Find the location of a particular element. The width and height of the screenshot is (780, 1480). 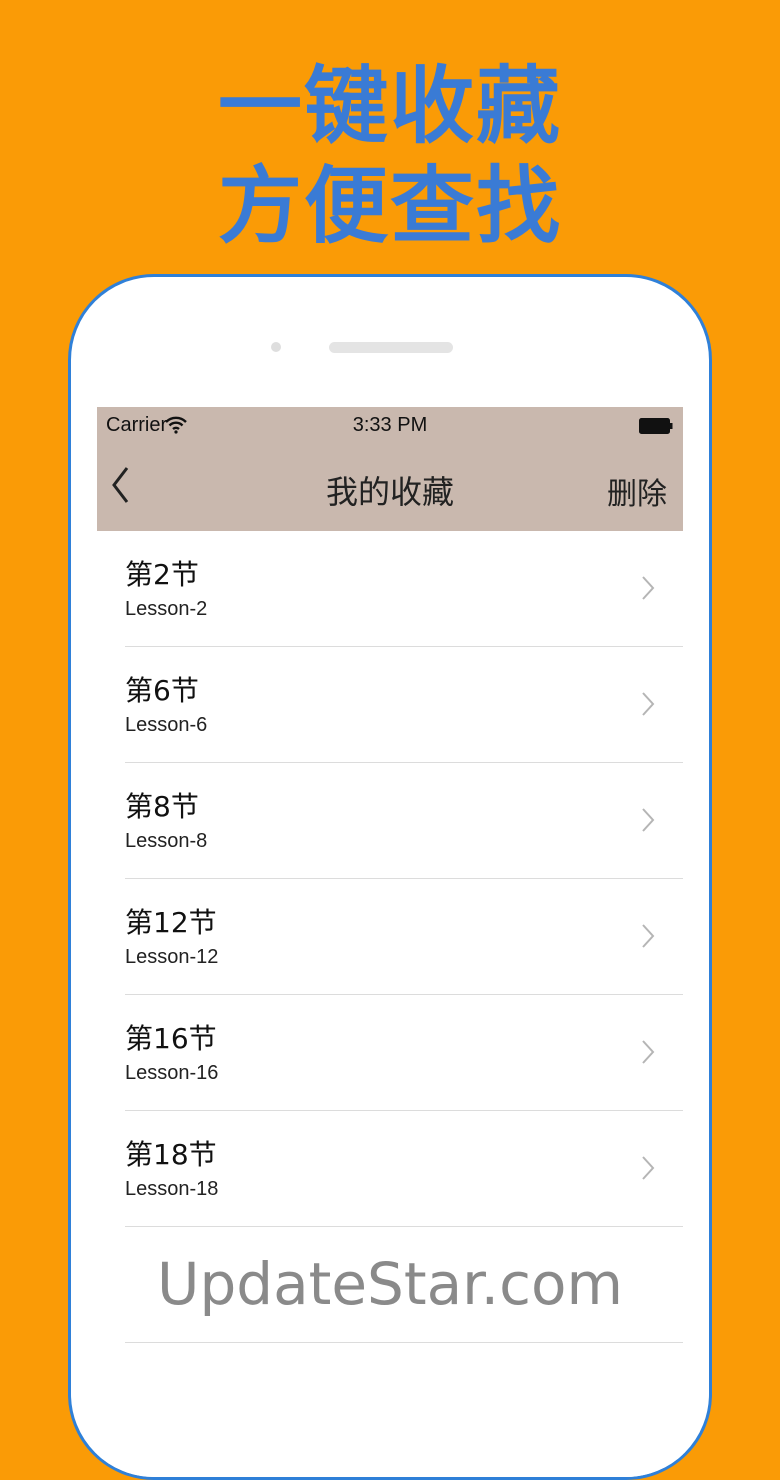

list-item: 第8节 Lesson-8 is located at coordinates (390, 821).